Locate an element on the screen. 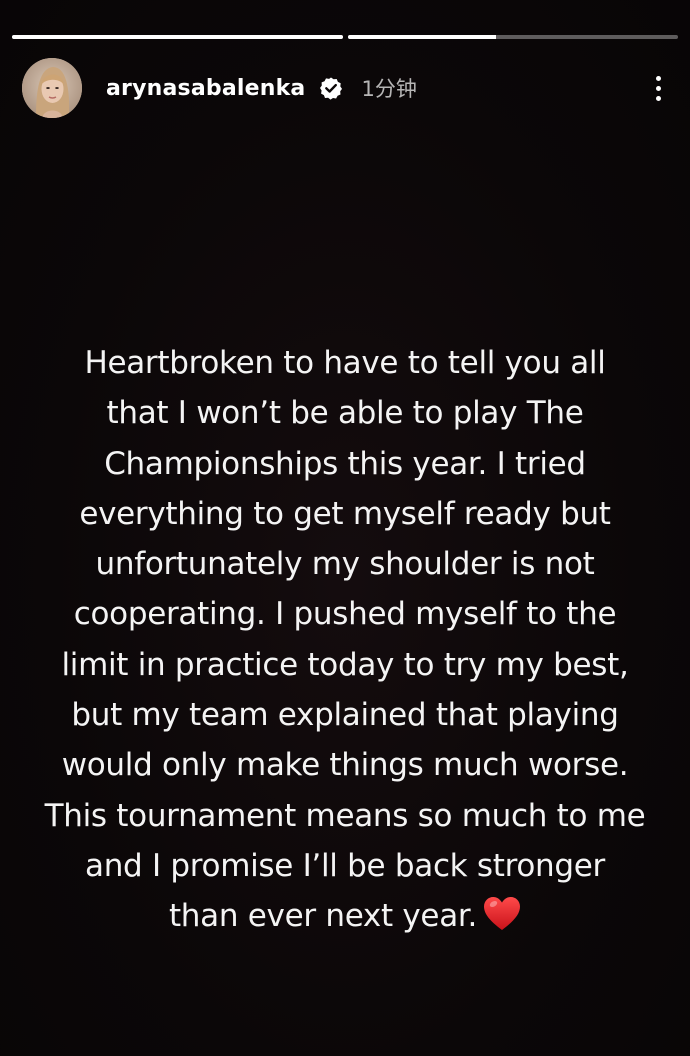  username: arynasabalenka is located at coordinates (205, 88).